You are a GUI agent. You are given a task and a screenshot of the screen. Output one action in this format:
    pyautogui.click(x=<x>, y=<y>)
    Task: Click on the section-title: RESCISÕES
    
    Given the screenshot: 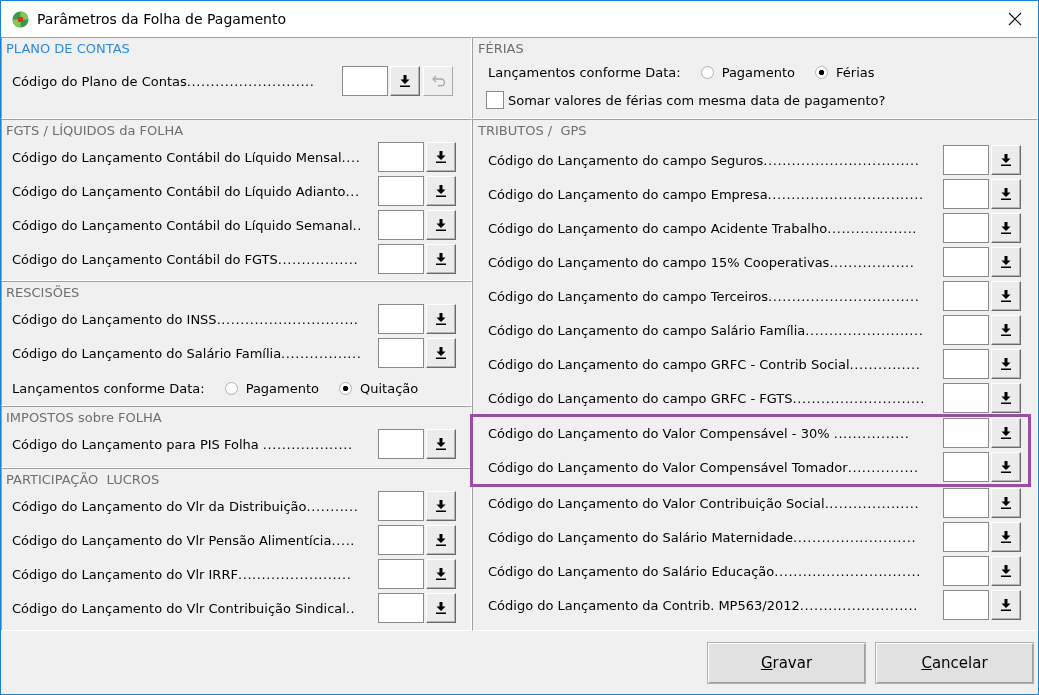 What is the action you would take?
    pyautogui.click(x=43, y=292)
    